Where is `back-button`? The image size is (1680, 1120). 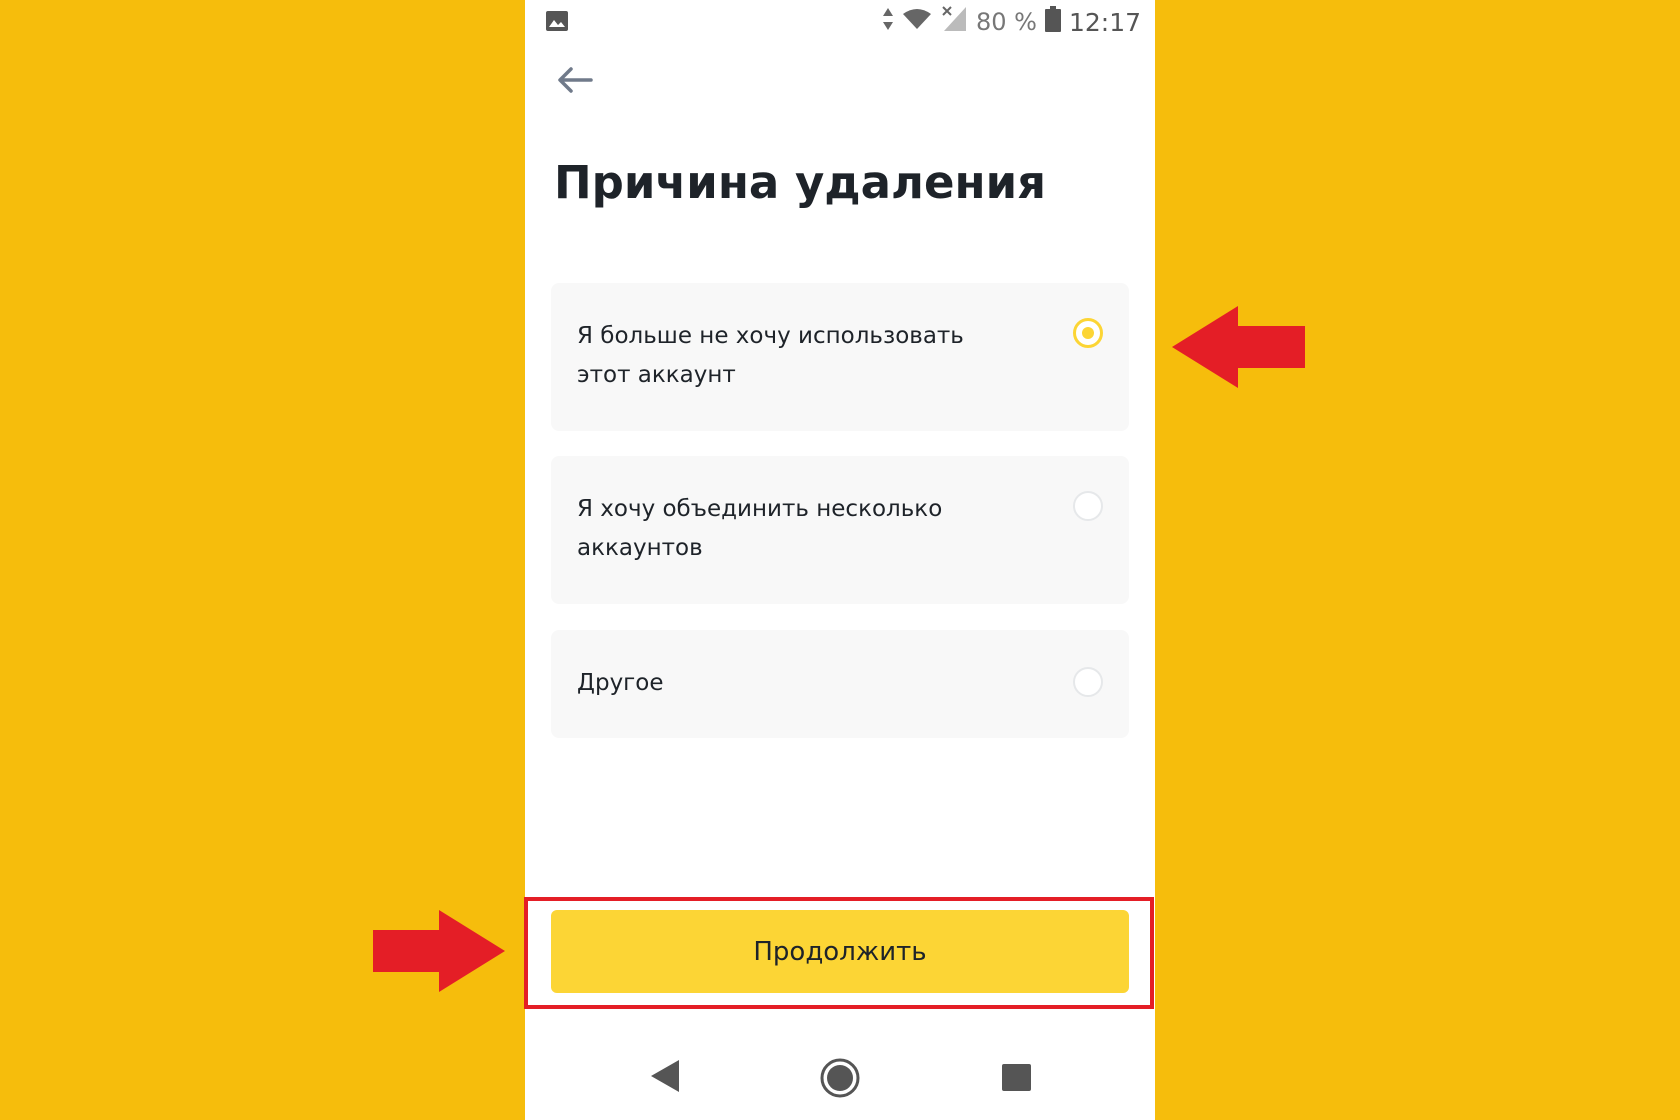 back-button is located at coordinates (575, 82).